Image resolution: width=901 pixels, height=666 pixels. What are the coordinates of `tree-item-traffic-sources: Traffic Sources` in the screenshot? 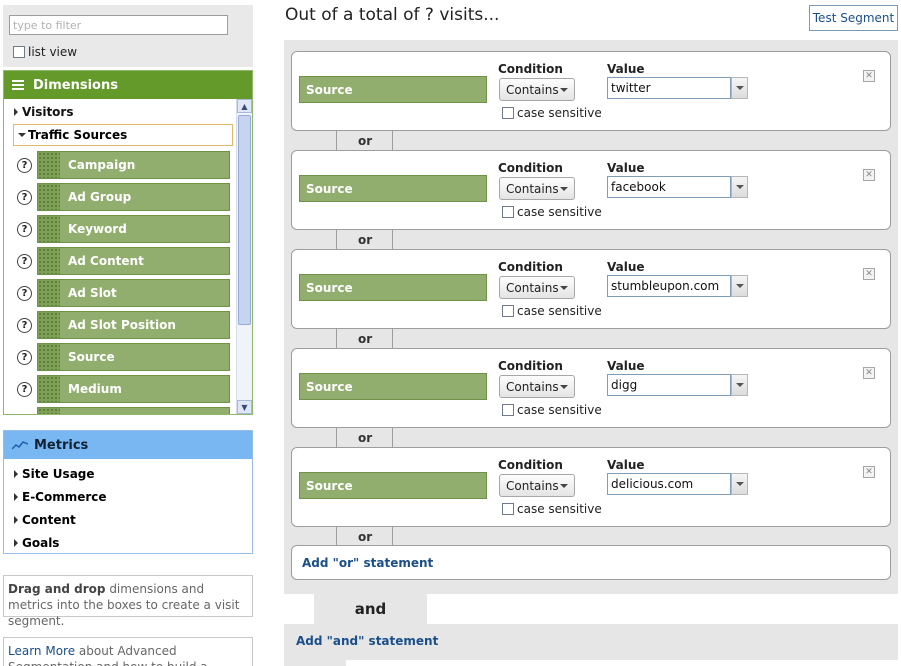 It's located at (123, 135).